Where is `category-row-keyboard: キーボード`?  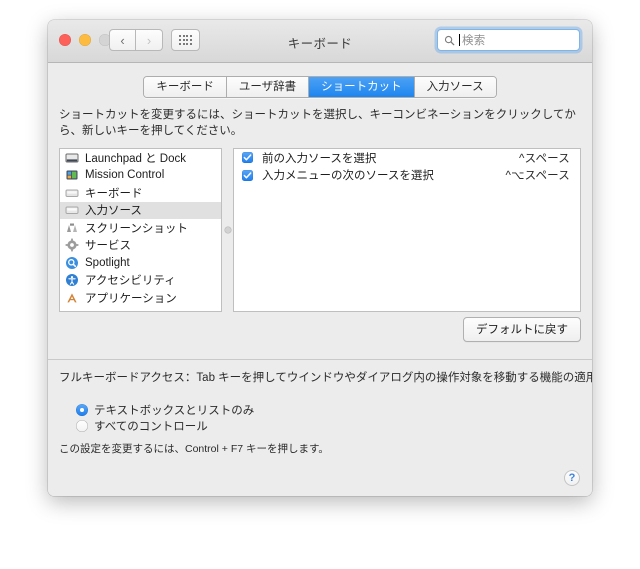 category-row-keyboard: キーボード is located at coordinates (140, 193).